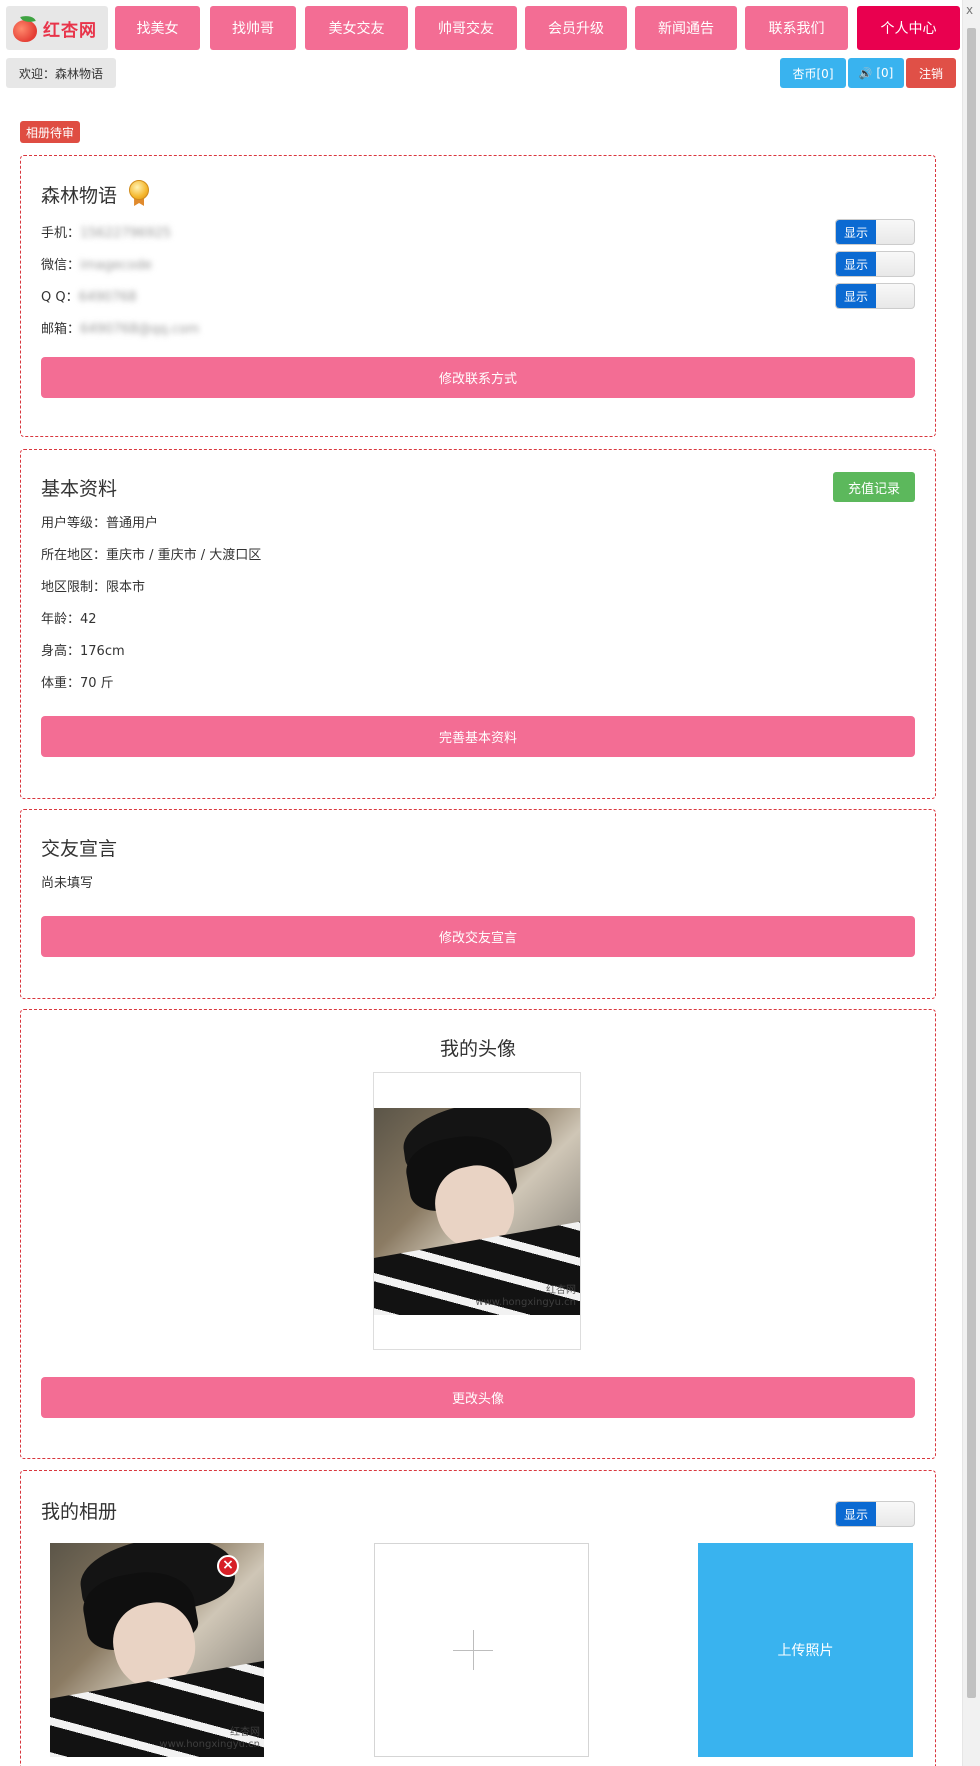  What do you see at coordinates (931, 73) in the screenshot?
I see `logout-button: 注销` at bounding box center [931, 73].